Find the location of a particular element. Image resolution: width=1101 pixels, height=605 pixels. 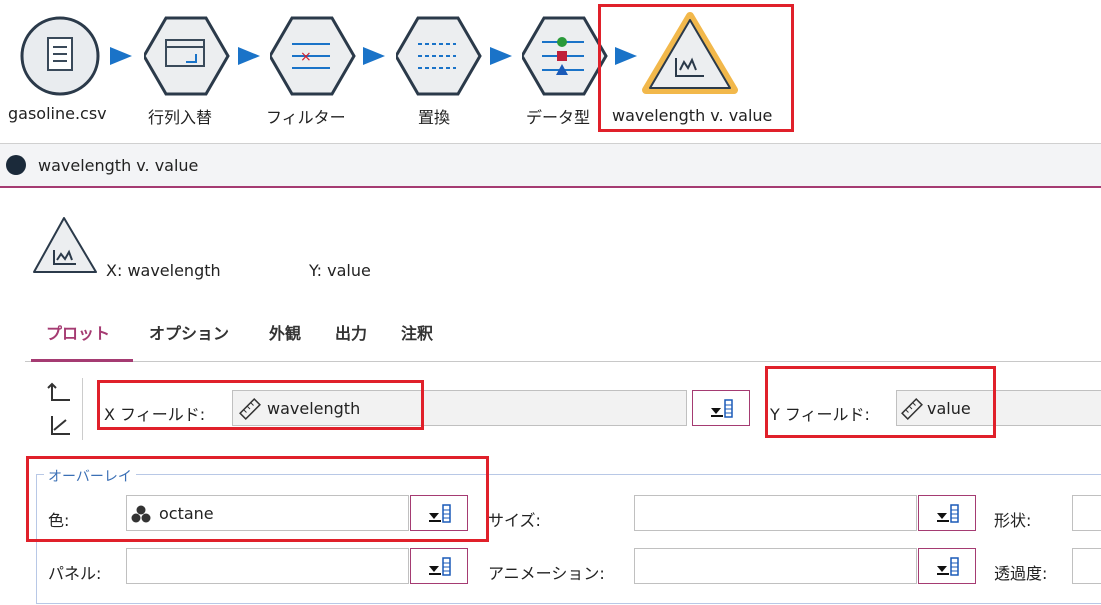

transpose-icon is located at coordinates (186, 56).